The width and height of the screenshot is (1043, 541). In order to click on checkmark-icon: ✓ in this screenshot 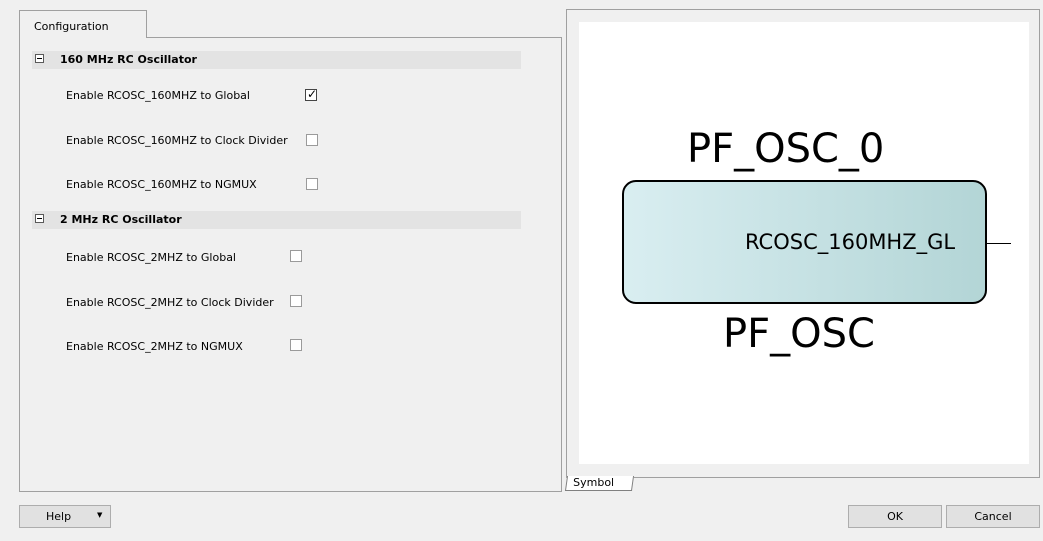, I will do `click(312, 94)`.